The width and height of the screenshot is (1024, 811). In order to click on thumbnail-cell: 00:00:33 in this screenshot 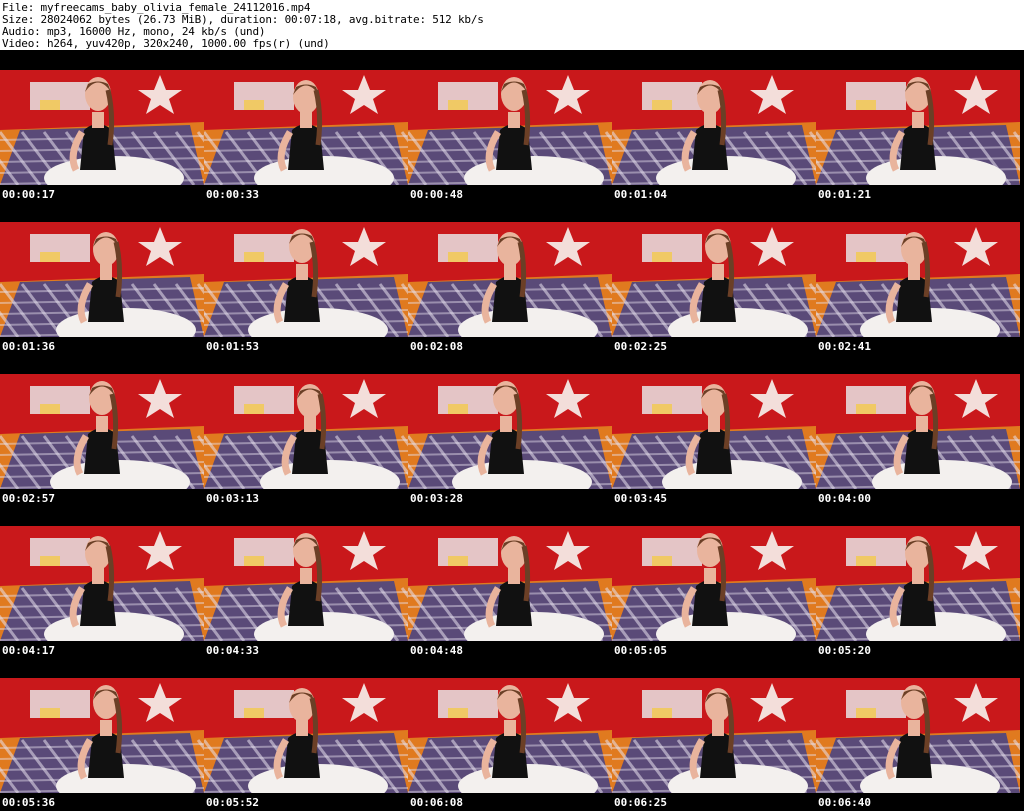, I will do `click(306, 126)`.